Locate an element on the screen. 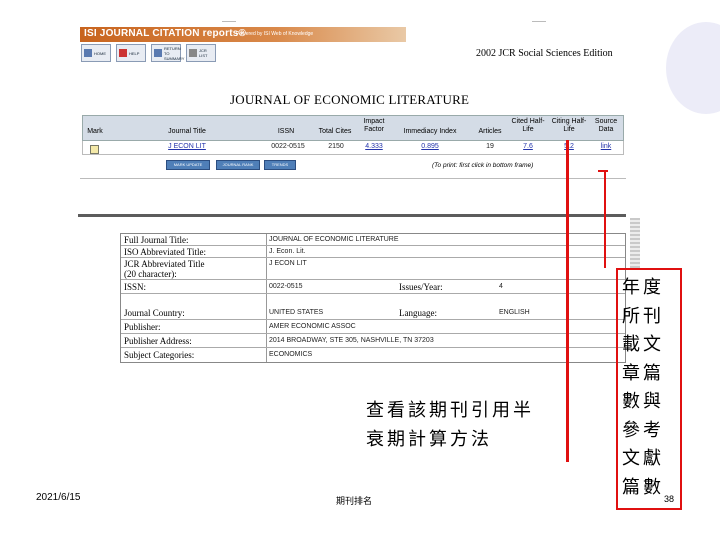 Image resolution: width=720 pixels, height=540 pixels. powered-by-text: Powered by ISI Web of Knowledge is located at coordinates (275, 34).